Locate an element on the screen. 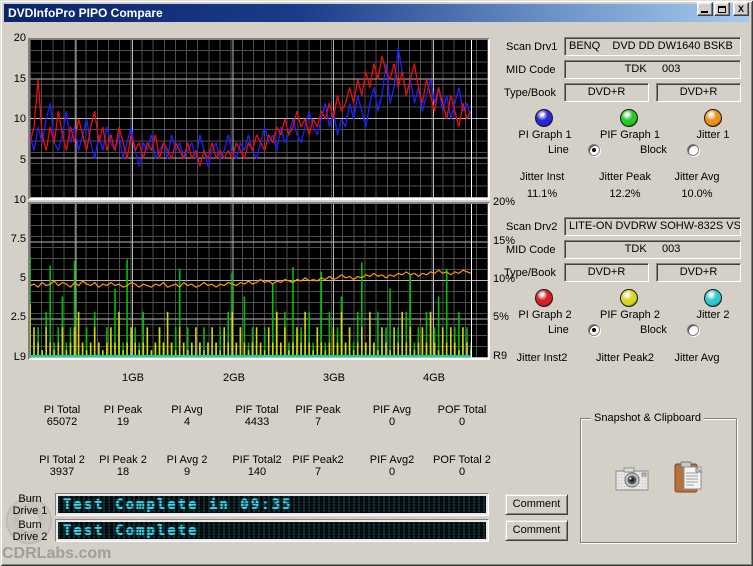 The height and width of the screenshot is (566, 753). block2-radio is located at coordinates (693, 330).